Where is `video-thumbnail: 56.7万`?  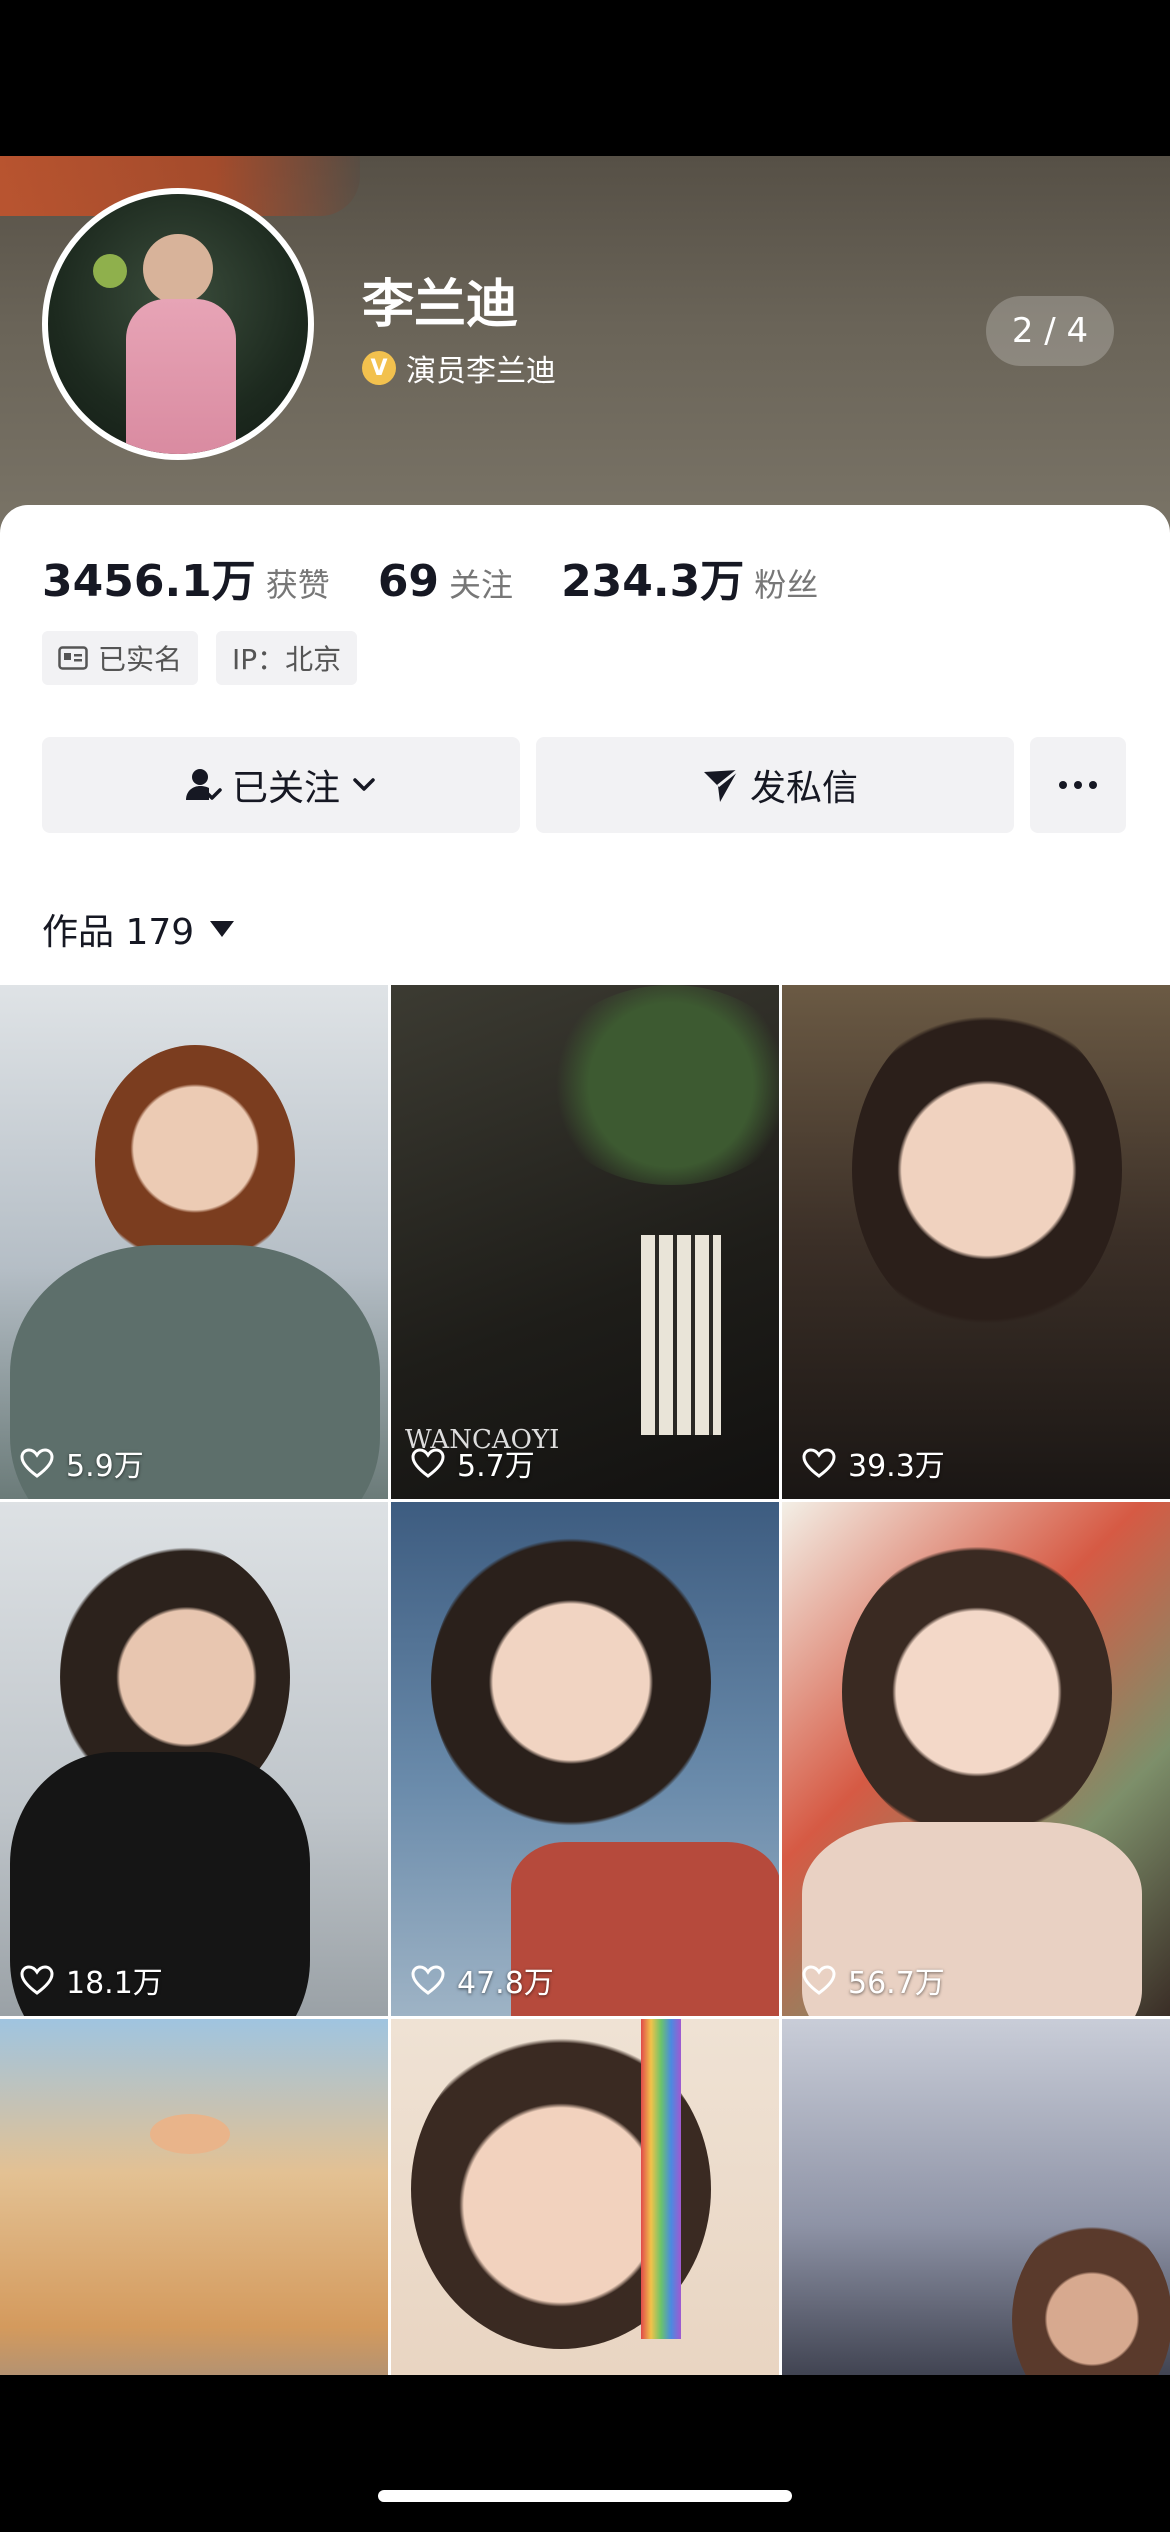
video-thumbnail: 56.7万 is located at coordinates (976, 1759).